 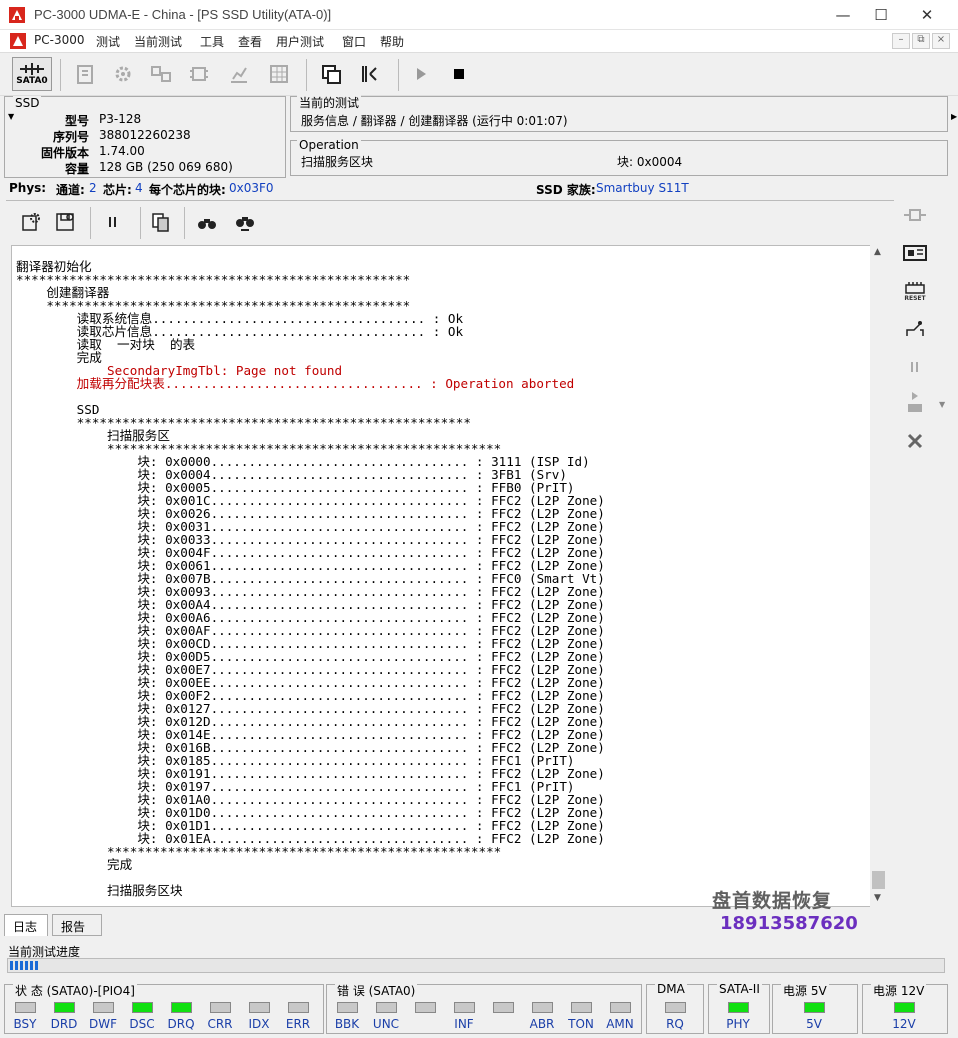 I want to click on chart-icon, so click(x=239, y=75).